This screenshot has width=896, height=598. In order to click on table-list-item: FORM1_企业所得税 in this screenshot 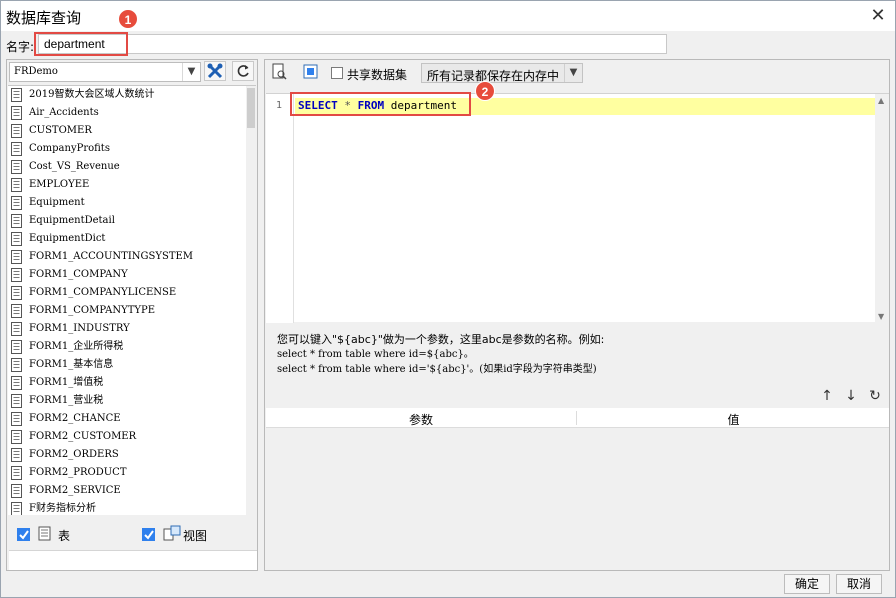, I will do `click(127, 347)`.